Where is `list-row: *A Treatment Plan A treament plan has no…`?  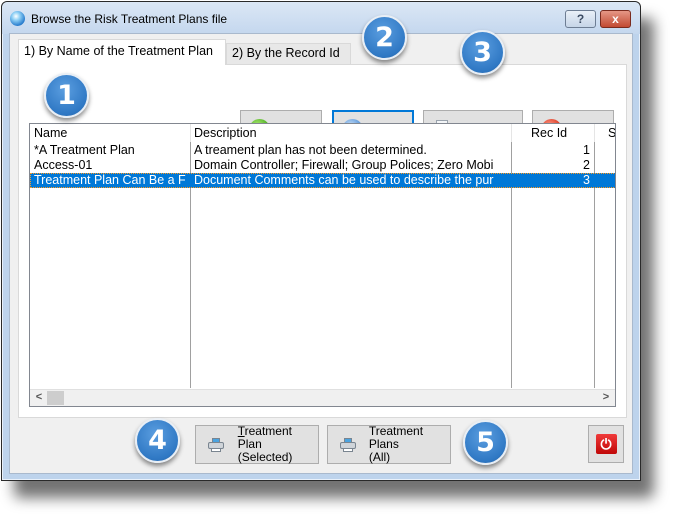
list-row: *A Treatment Plan A treament plan has no… is located at coordinates (322, 150).